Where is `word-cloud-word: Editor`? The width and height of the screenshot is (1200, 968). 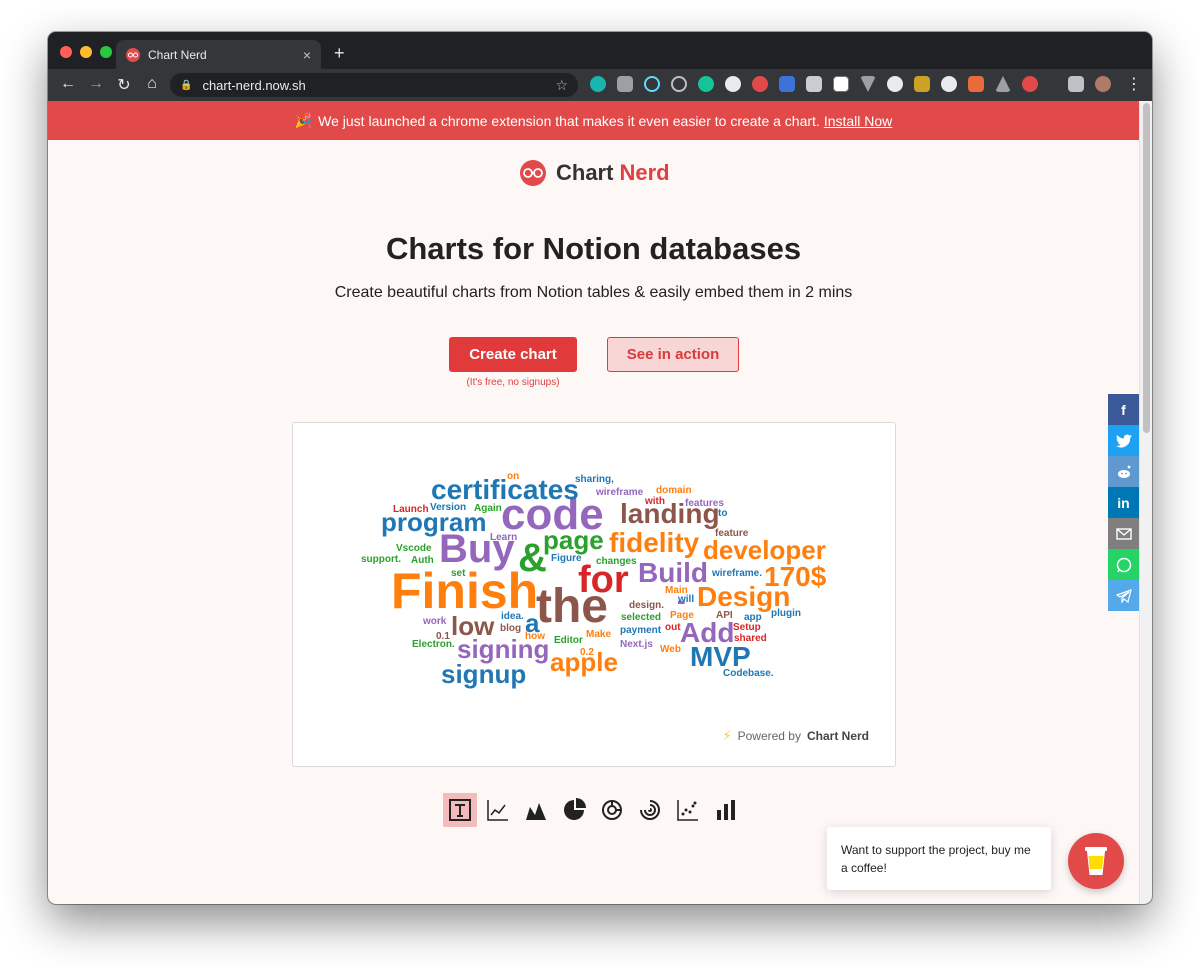 word-cloud-word: Editor is located at coordinates (568, 640).